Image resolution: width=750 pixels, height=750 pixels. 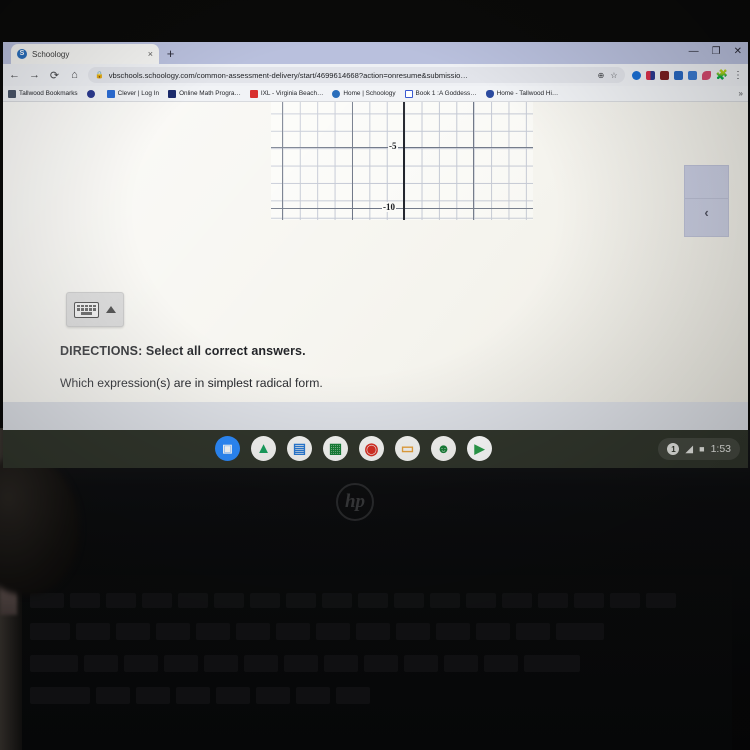 What do you see at coordinates (601, 75) in the screenshot?
I see `page-zoom-icon: ⊕` at bounding box center [601, 75].